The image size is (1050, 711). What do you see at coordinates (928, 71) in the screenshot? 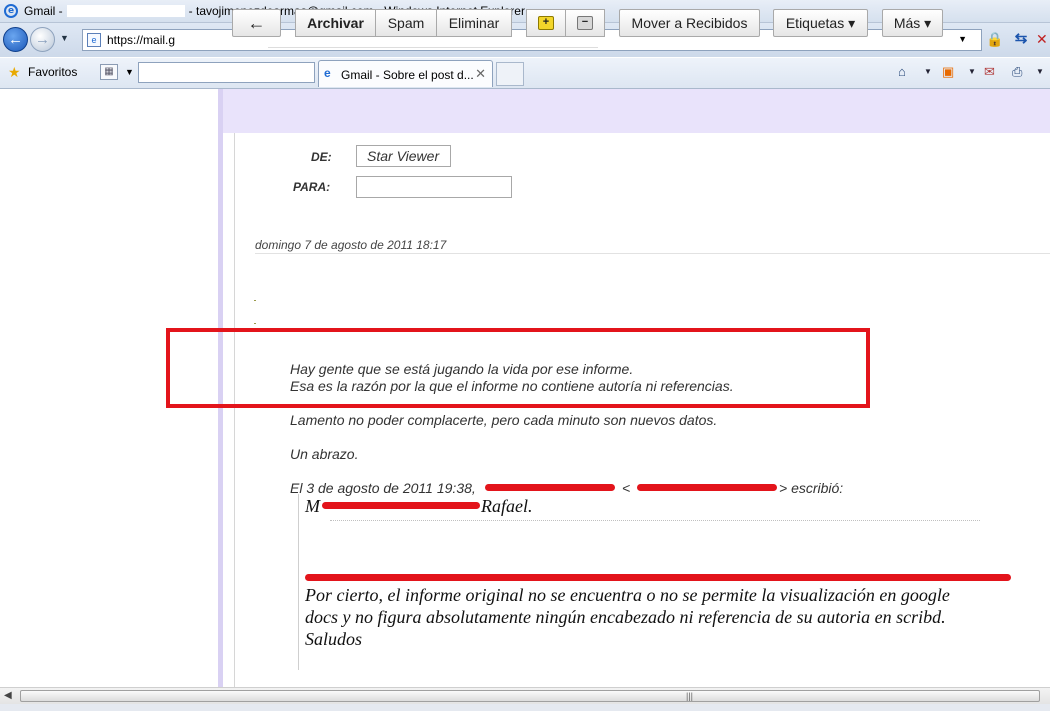
I see `home-dropdown-icon: ▼` at bounding box center [928, 71].